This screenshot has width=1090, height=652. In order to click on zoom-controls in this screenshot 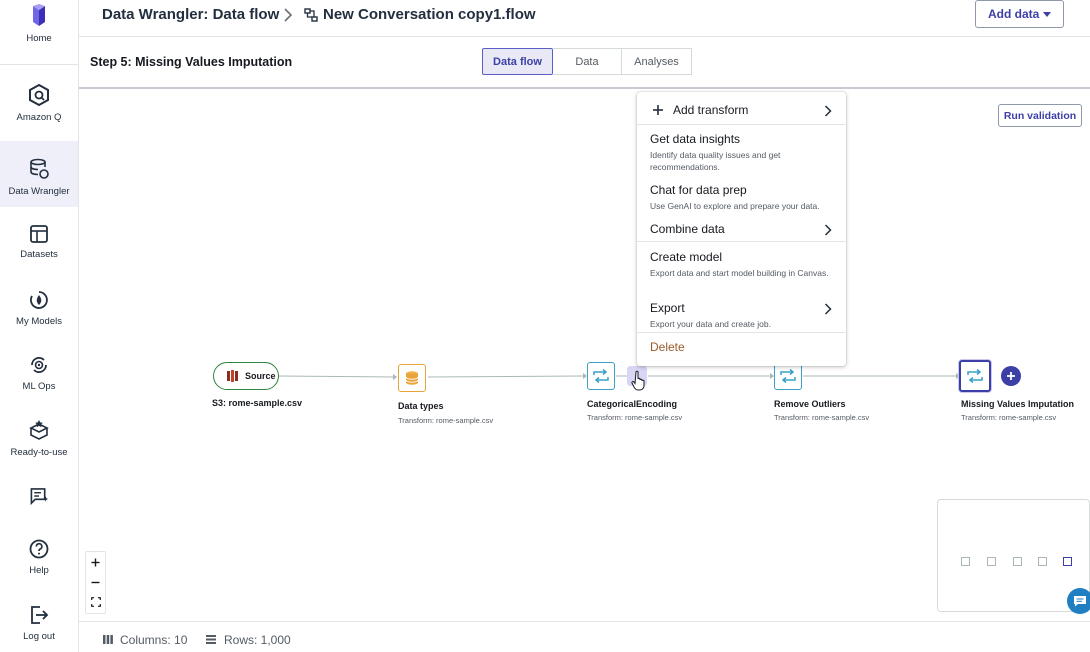, I will do `click(95, 582)`.